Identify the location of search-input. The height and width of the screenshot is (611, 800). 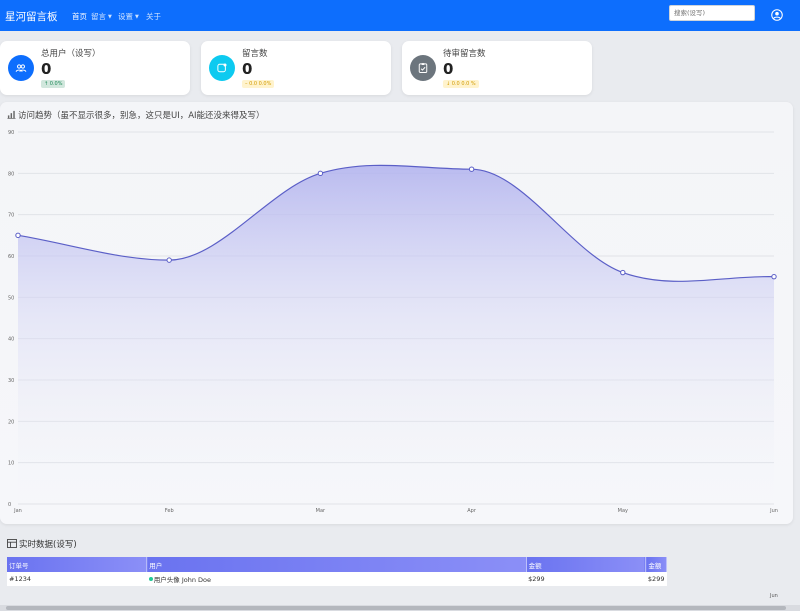
(712, 13).